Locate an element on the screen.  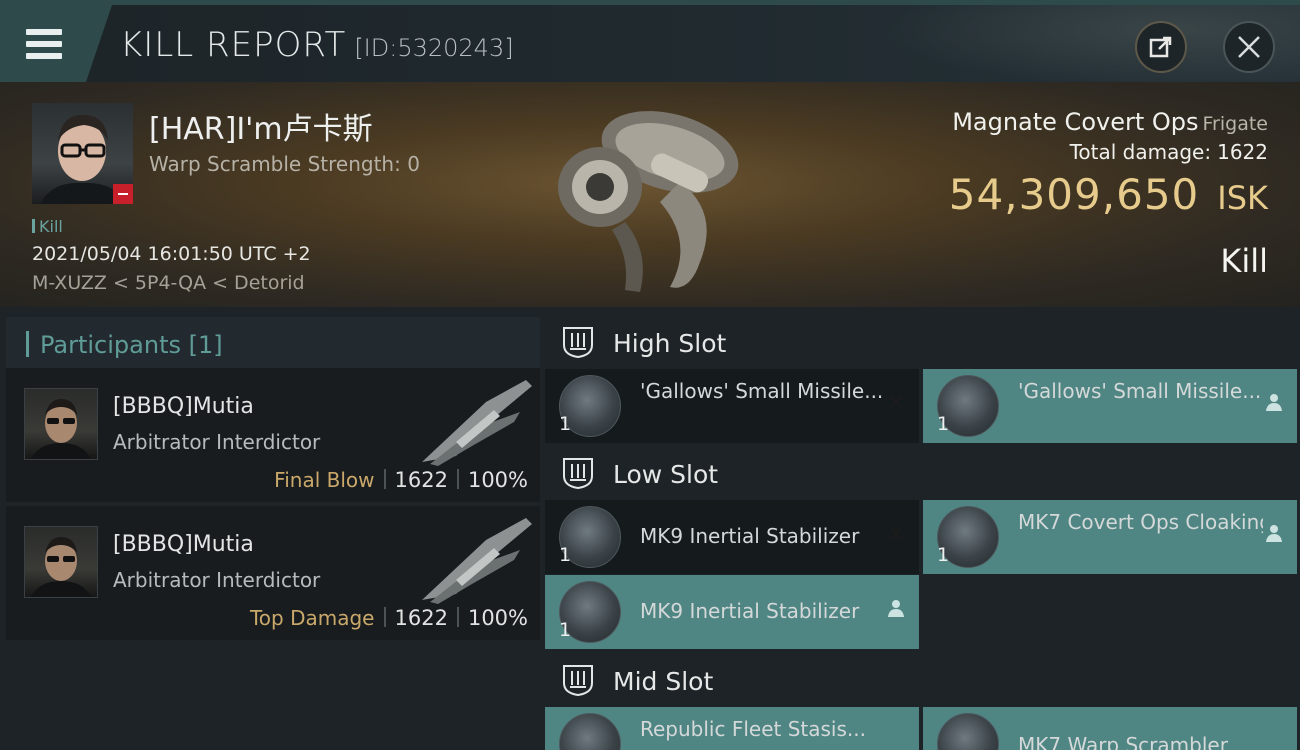
kill-datetime: 2021/05/04 16:01:50 UTC +2 is located at coordinates (171, 254).